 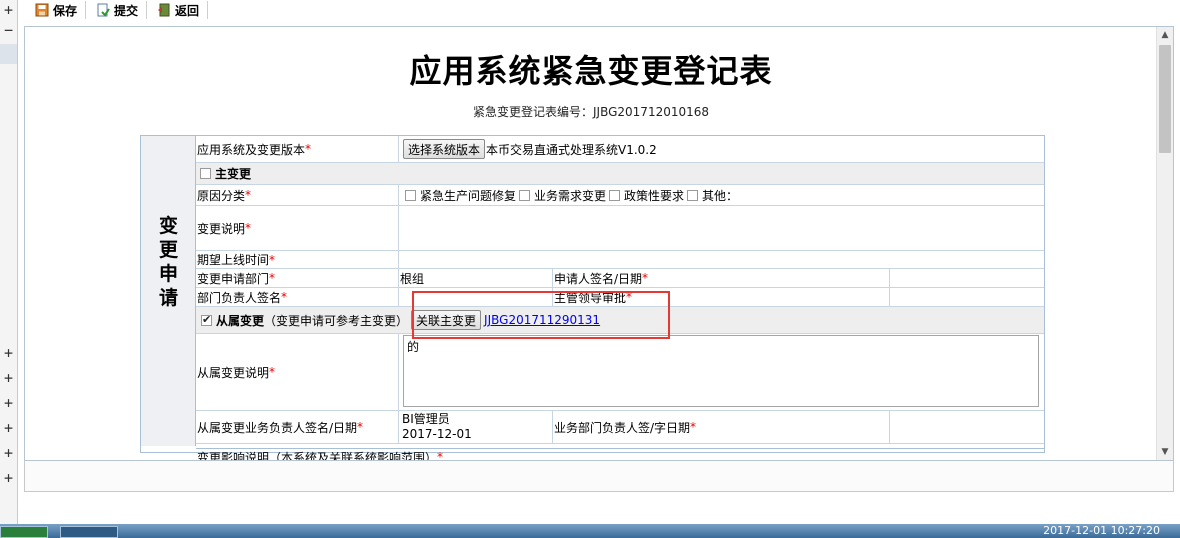 What do you see at coordinates (8, 54) in the screenshot?
I see `selected-node` at bounding box center [8, 54].